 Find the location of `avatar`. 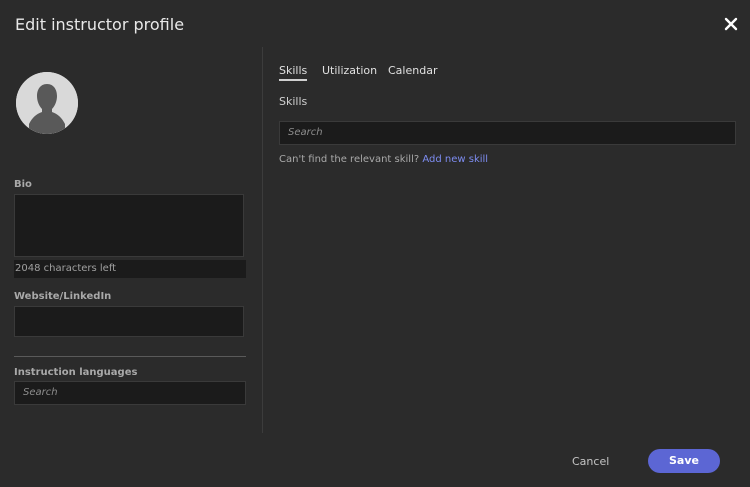

avatar is located at coordinates (47, 103).